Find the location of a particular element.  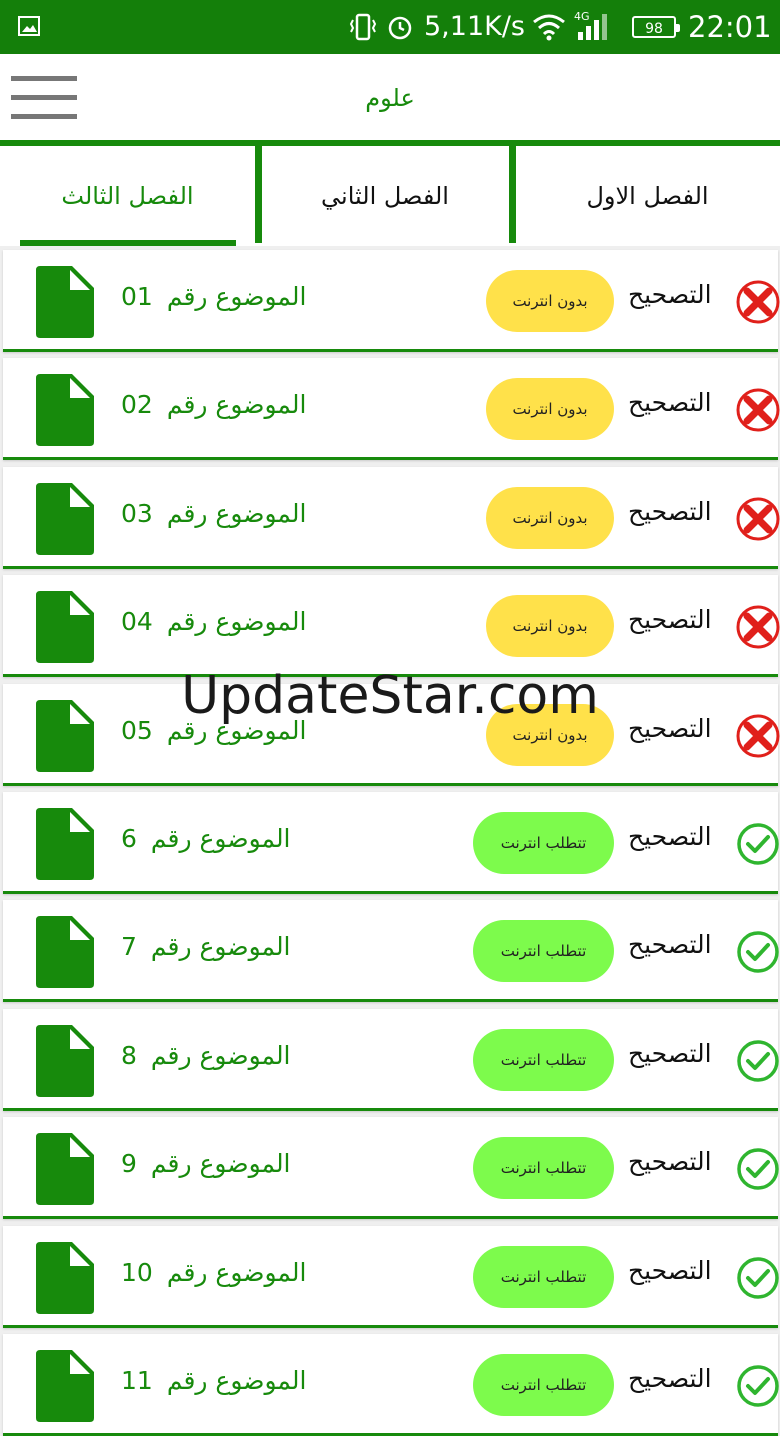

topic-number: 6 is located at coordinates (129, 838).